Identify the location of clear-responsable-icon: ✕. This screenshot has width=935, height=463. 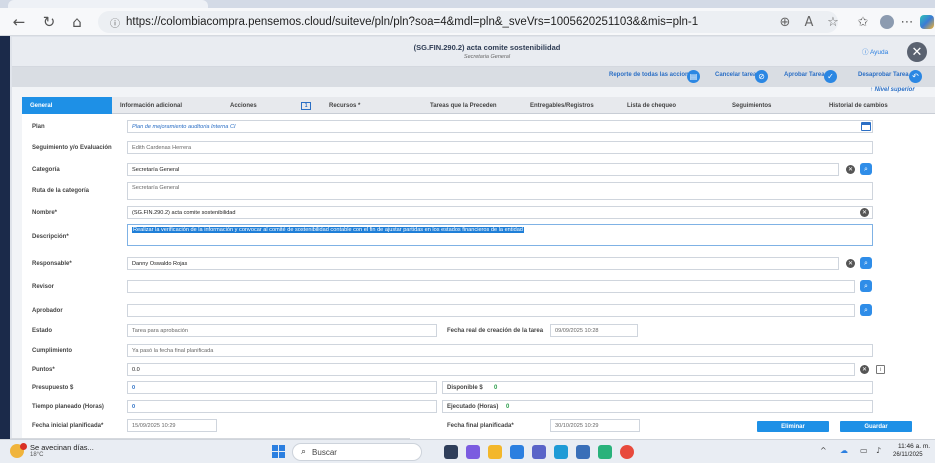
(850, 263).